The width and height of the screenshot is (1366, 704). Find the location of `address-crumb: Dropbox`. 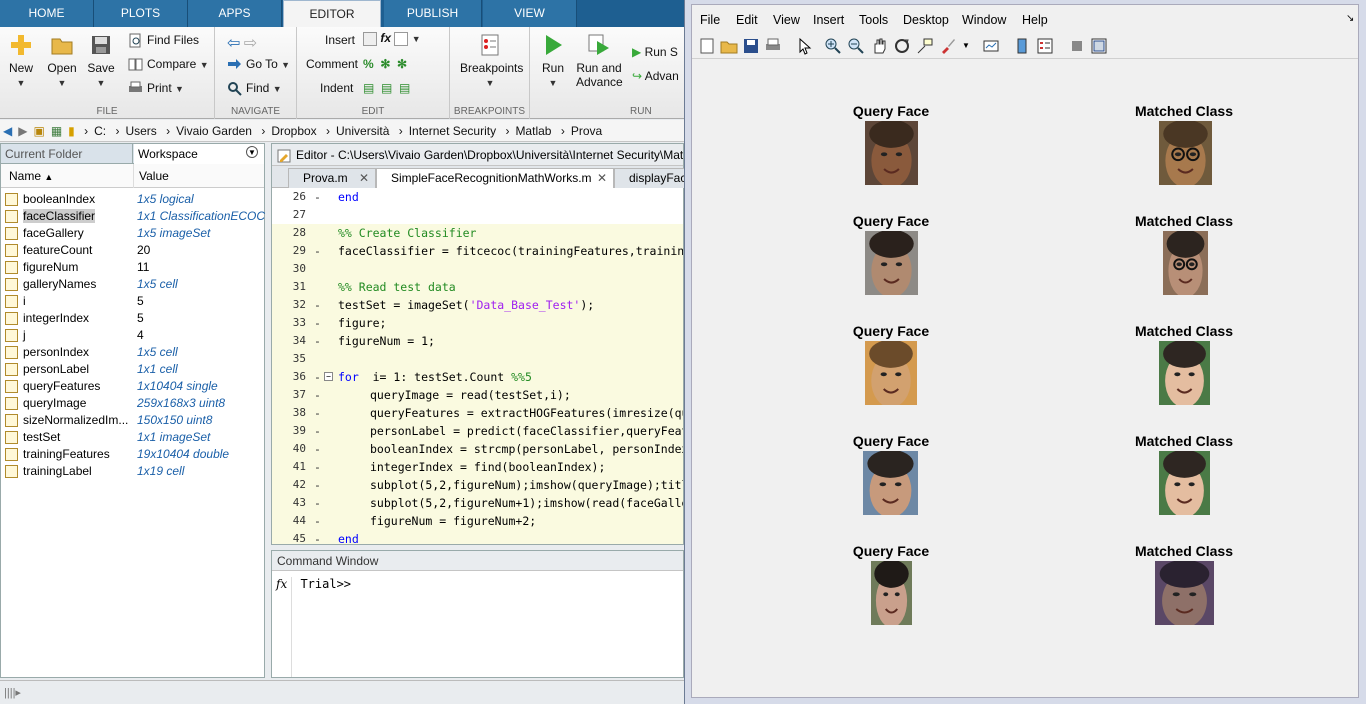

address-crumb: Dropbox is located at coordinates (293, 131).